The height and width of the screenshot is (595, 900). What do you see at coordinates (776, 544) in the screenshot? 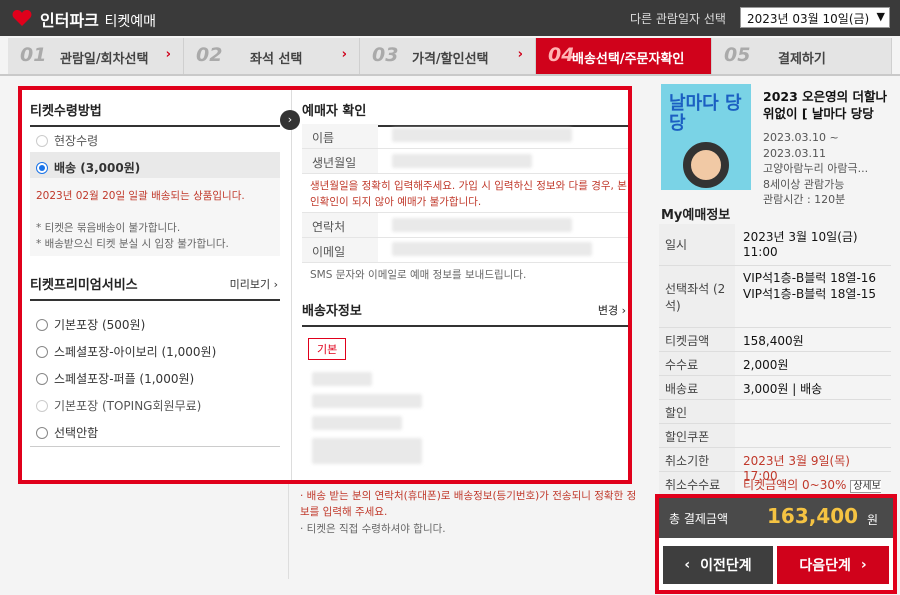
I see `total-payment-box: 총 결제금액 163,400 원 ‹ 이전단계 다음단계 ›` at bounding box center [776, 544].